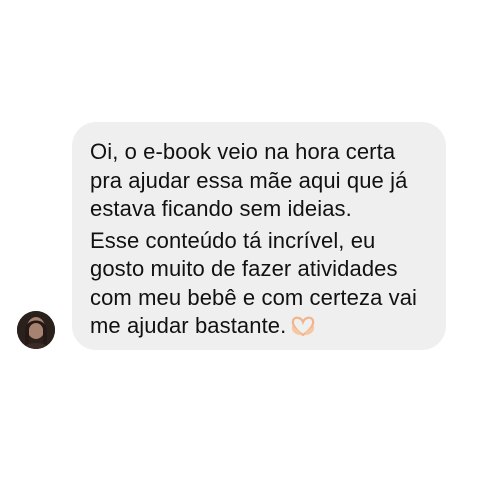 The height and width of the screenshot is (483, 500). Describe the element at coordinates (243, 151) in the screenshot. I see `message-line: Oi, o e-book veio na hora certa` at that location.